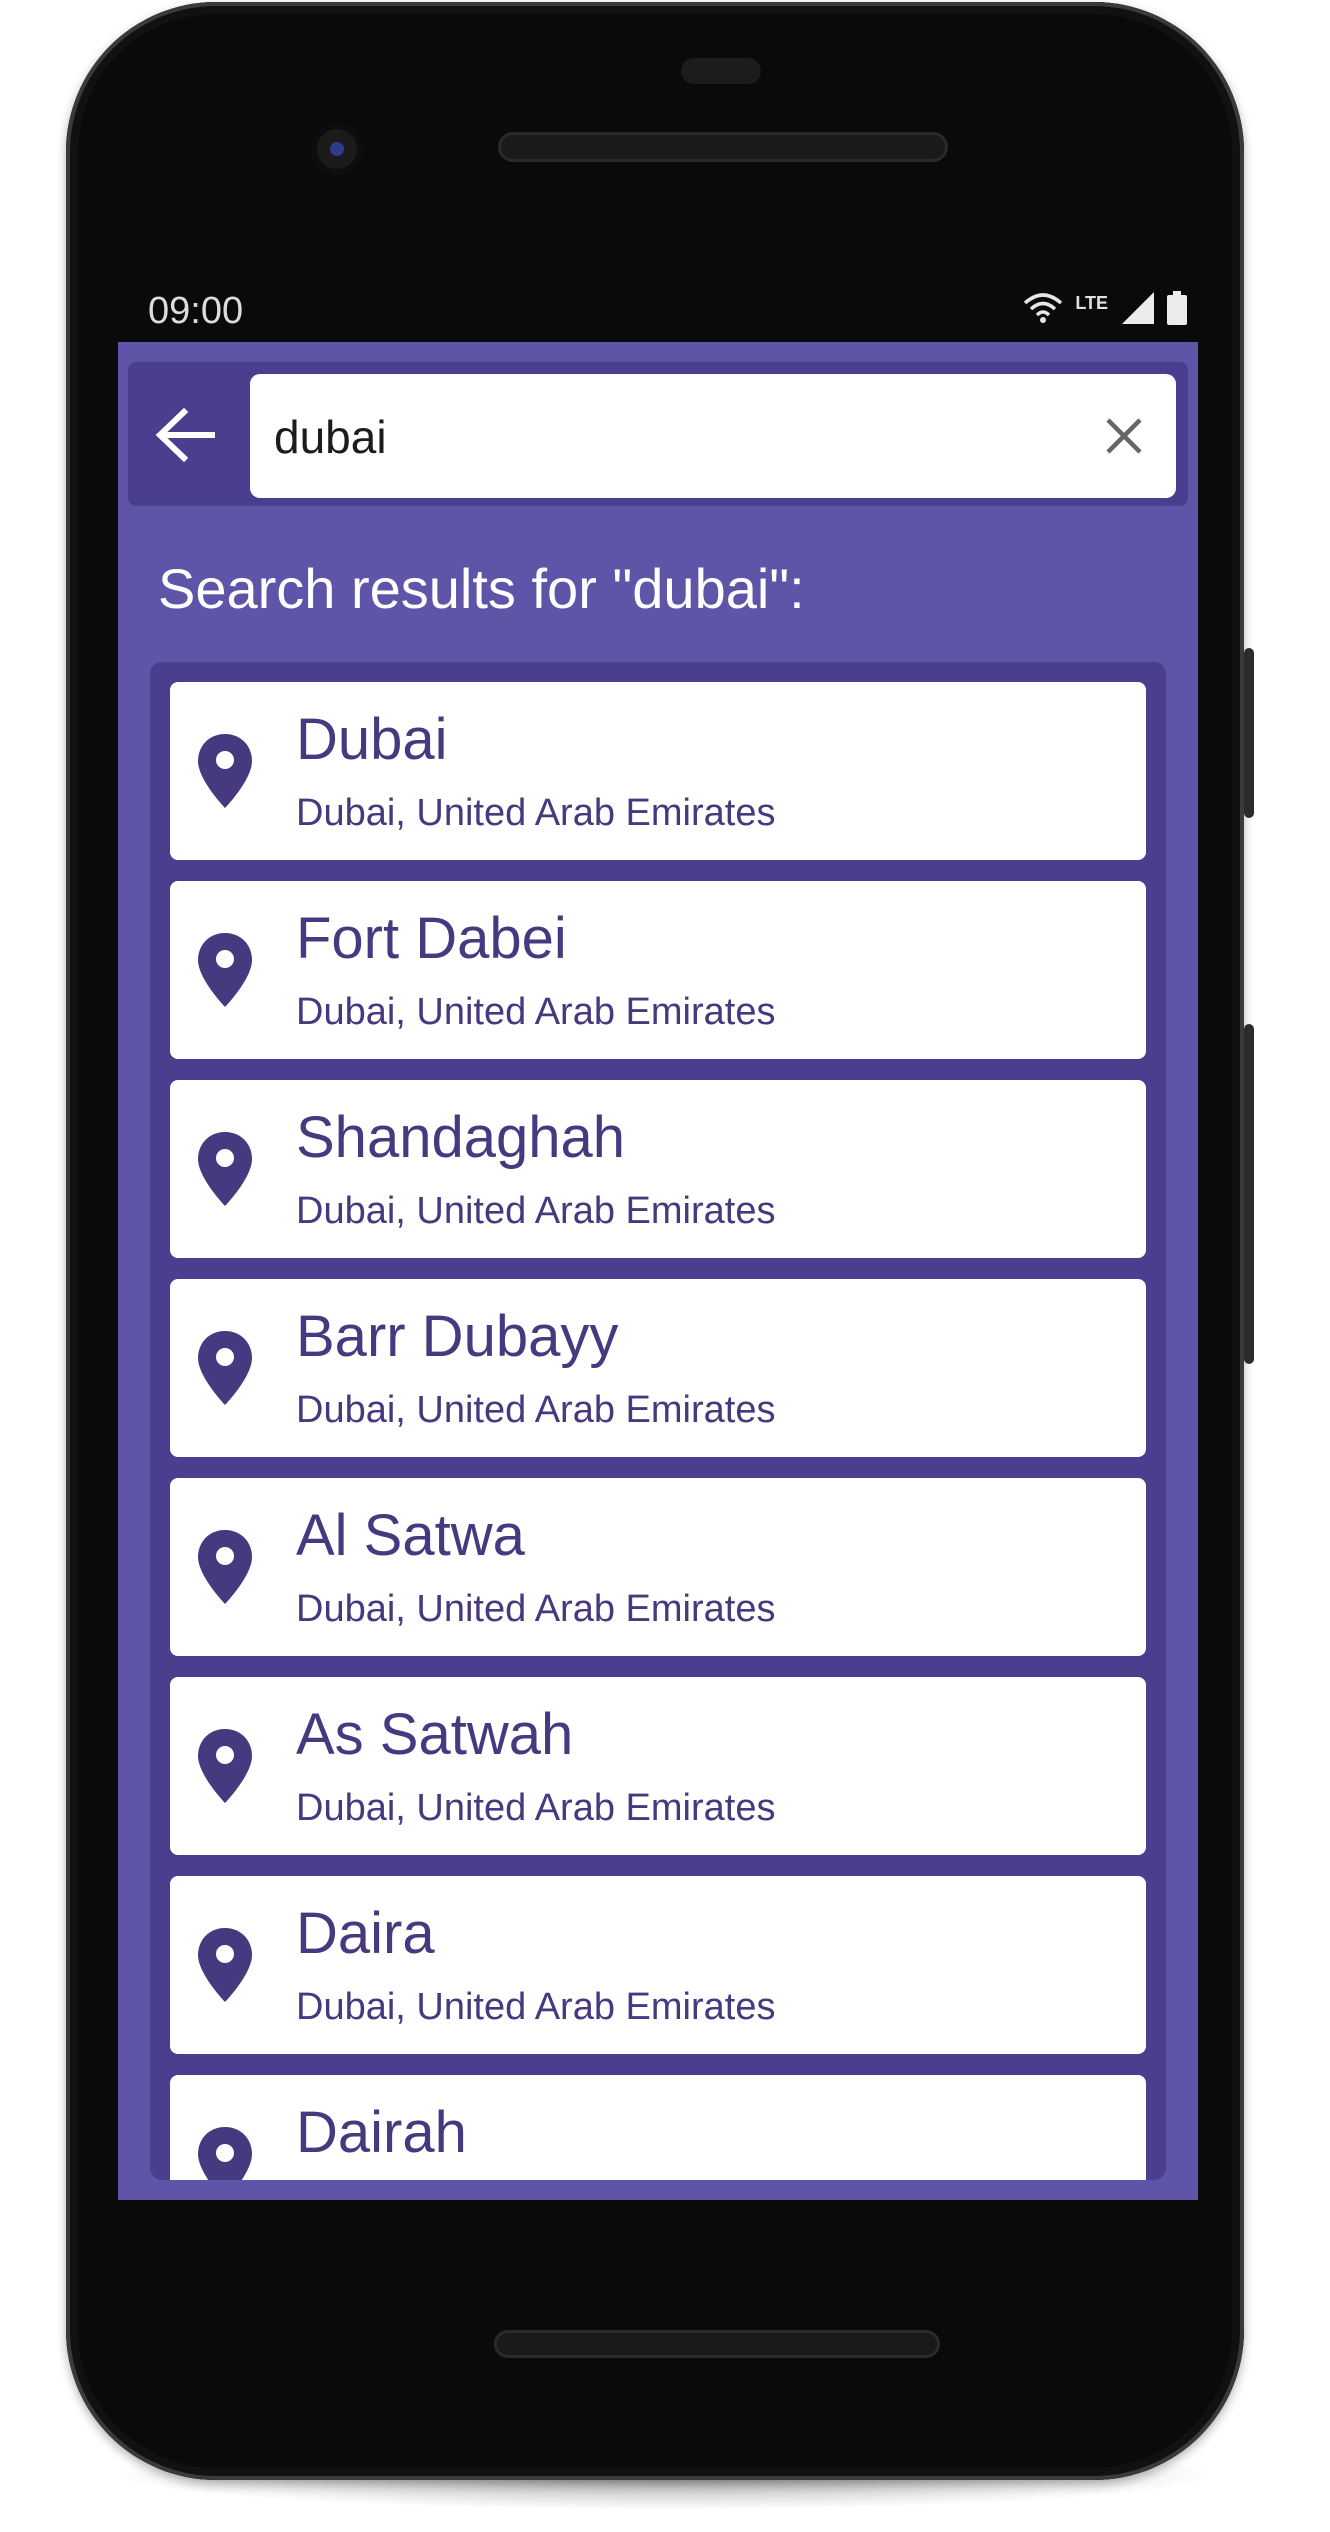  What do you see at coordinates (658, 771) in the screenshot?
I see `result-item: Dubai Dubai, United Arab Emirates` at bounding box center [658, 771].